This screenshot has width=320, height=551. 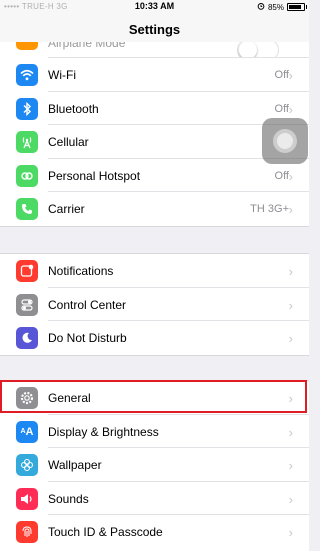 I want to click on settings-row-label: Display & Brightness, so click(x=103, y=431).